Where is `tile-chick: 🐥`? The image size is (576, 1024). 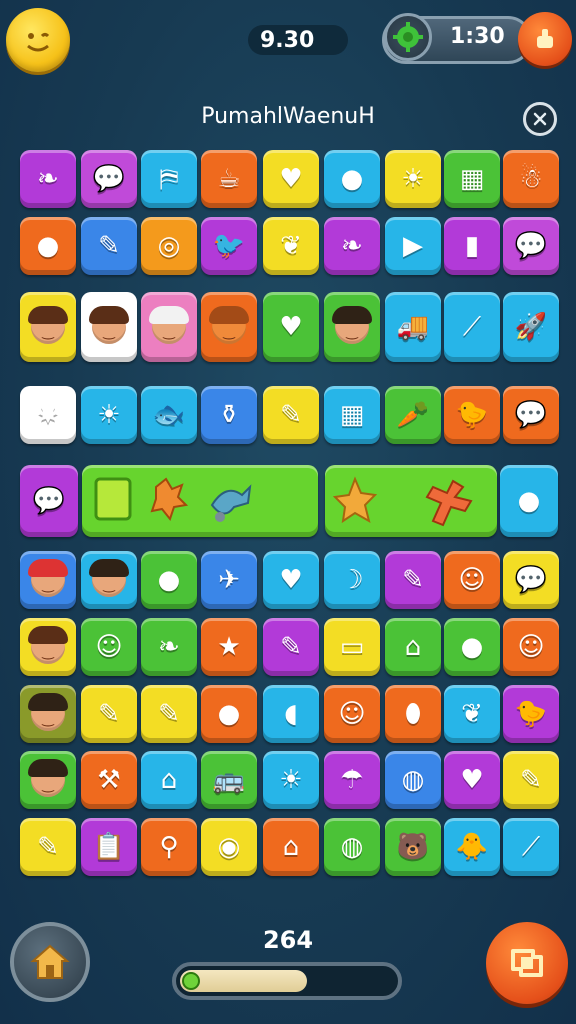
tile-chick: 🐥 is located at coordinates (472, 847).